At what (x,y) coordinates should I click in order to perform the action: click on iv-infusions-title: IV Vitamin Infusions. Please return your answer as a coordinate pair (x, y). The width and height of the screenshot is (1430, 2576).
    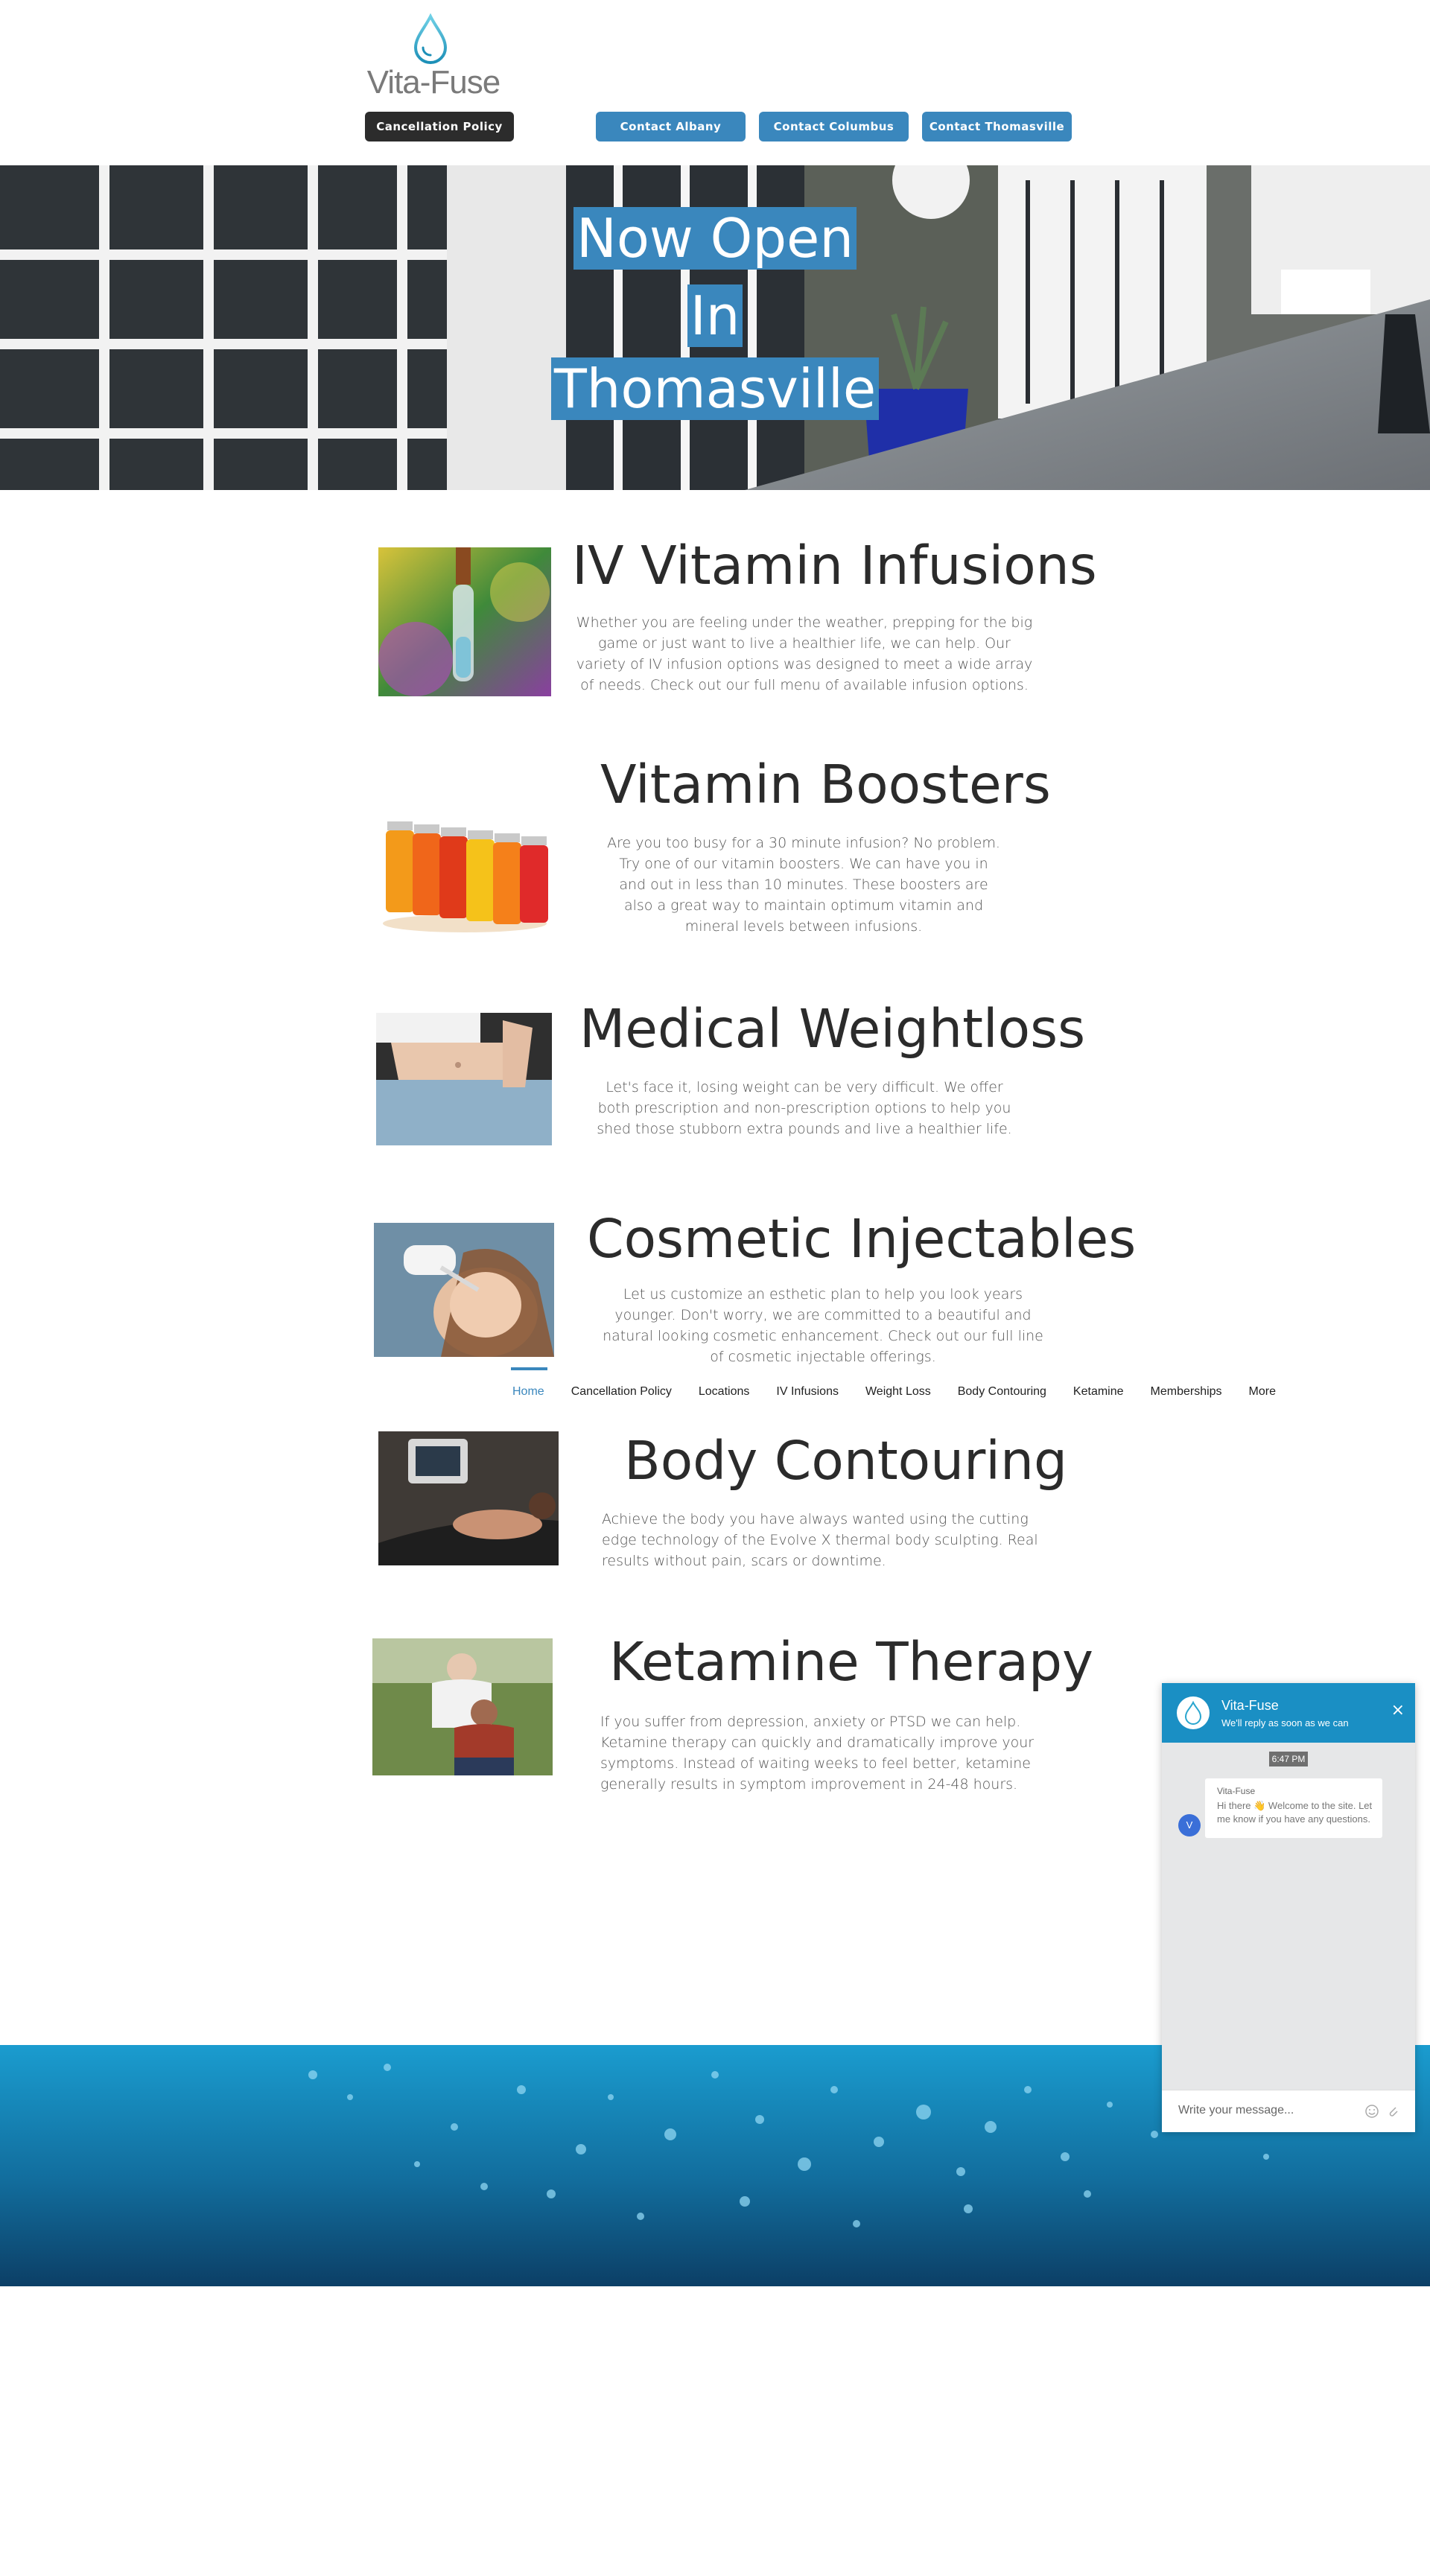
    Looking at the image, I should click on (834, 566).